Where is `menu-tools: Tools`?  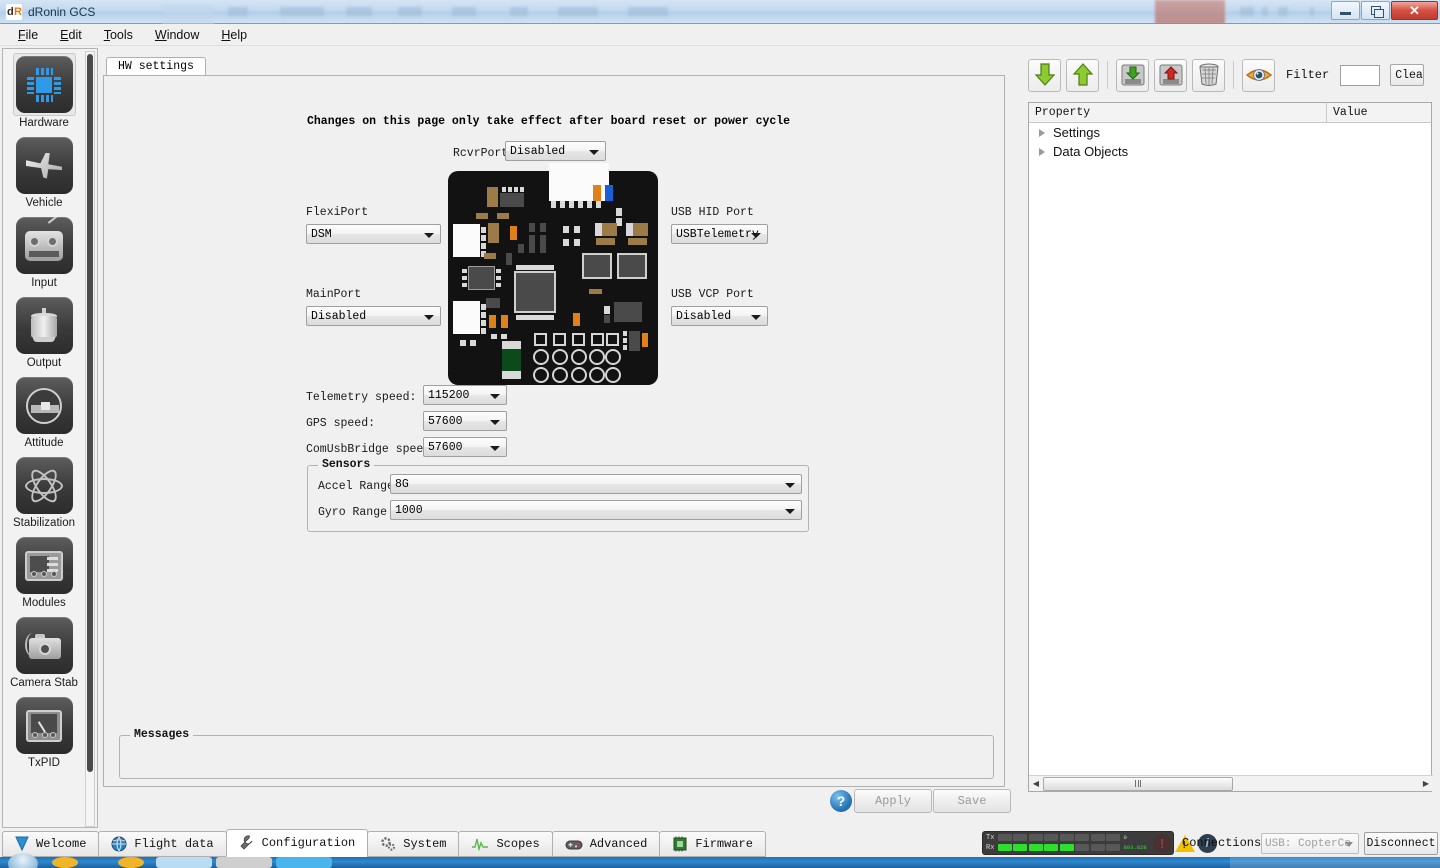 menu-tools: Tools is located at coordinates (118, 35).